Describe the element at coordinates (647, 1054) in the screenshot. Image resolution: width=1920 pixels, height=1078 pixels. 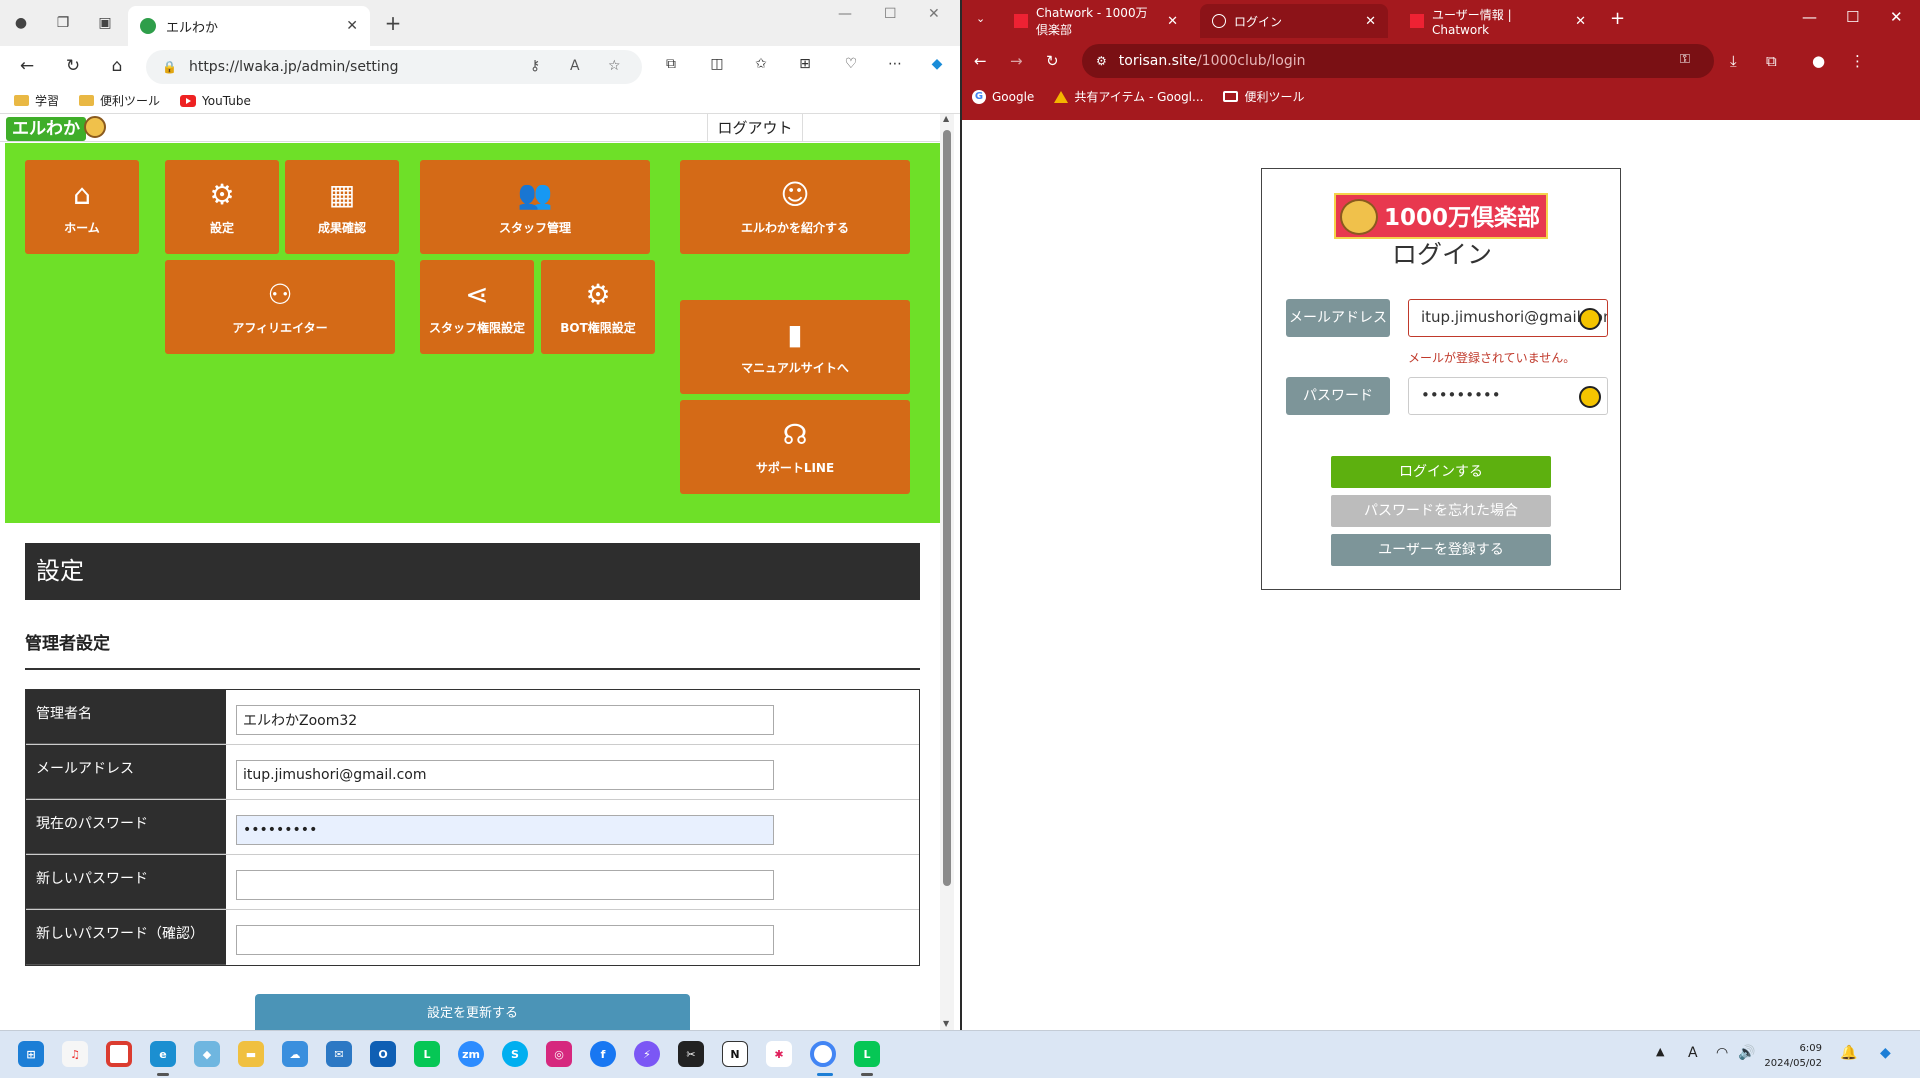
I see `messenger-icon: ⚡` at that location.